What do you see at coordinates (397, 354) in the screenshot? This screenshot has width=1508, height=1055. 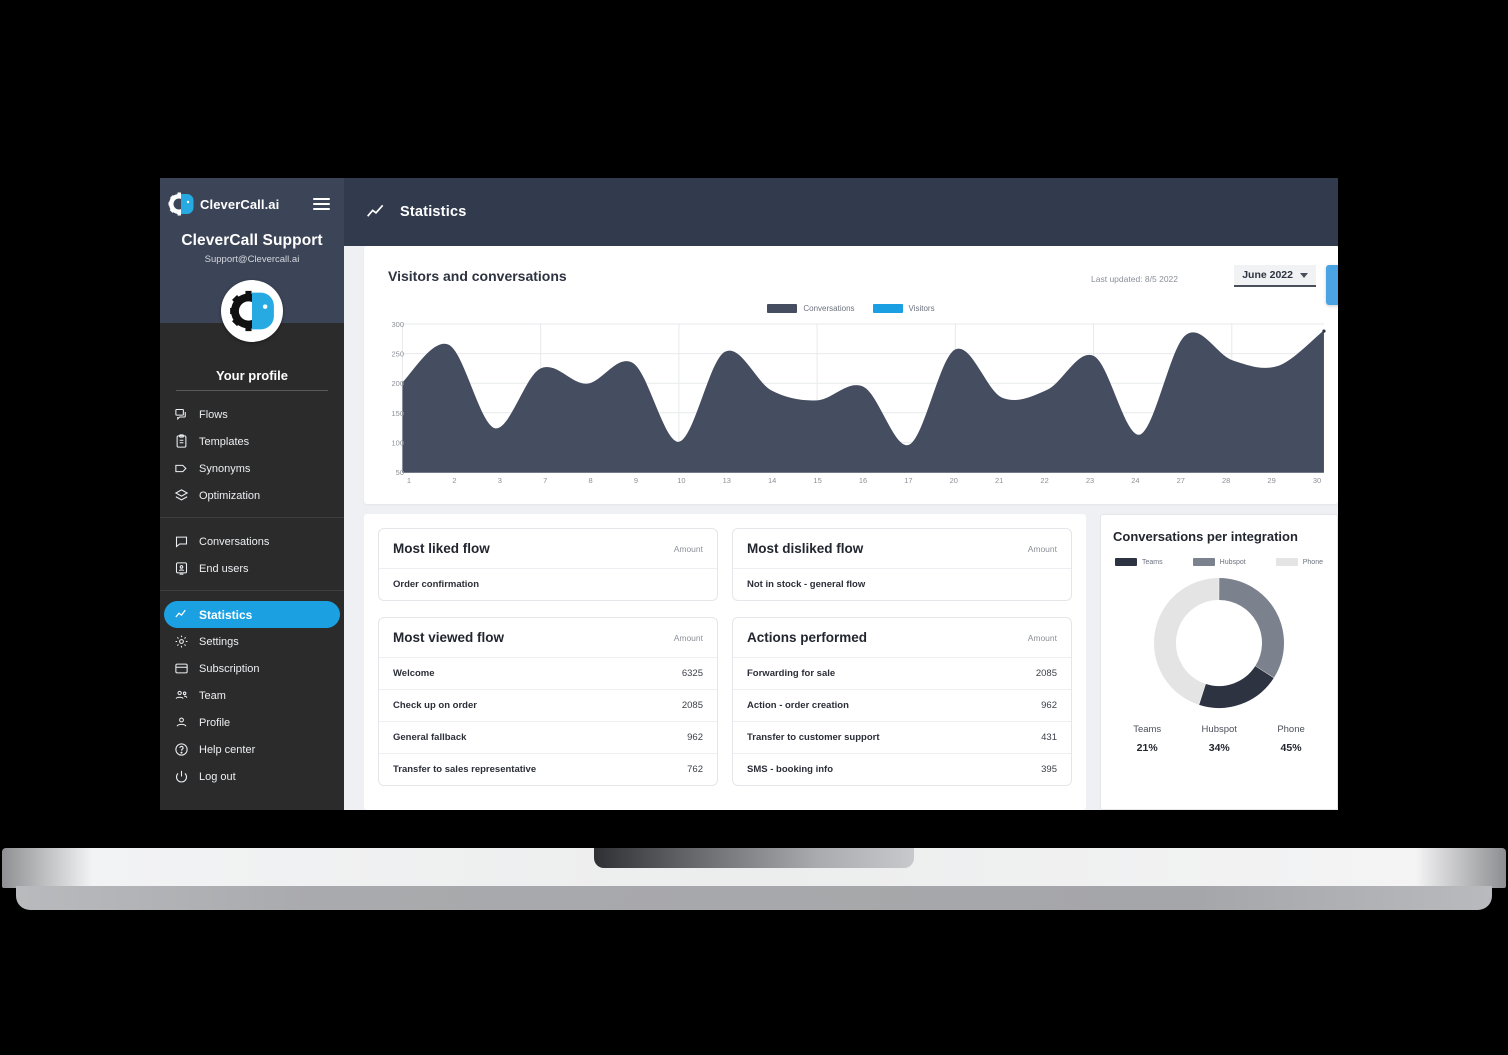 I see `svg-text: 250` at bounding box center [397, 354].